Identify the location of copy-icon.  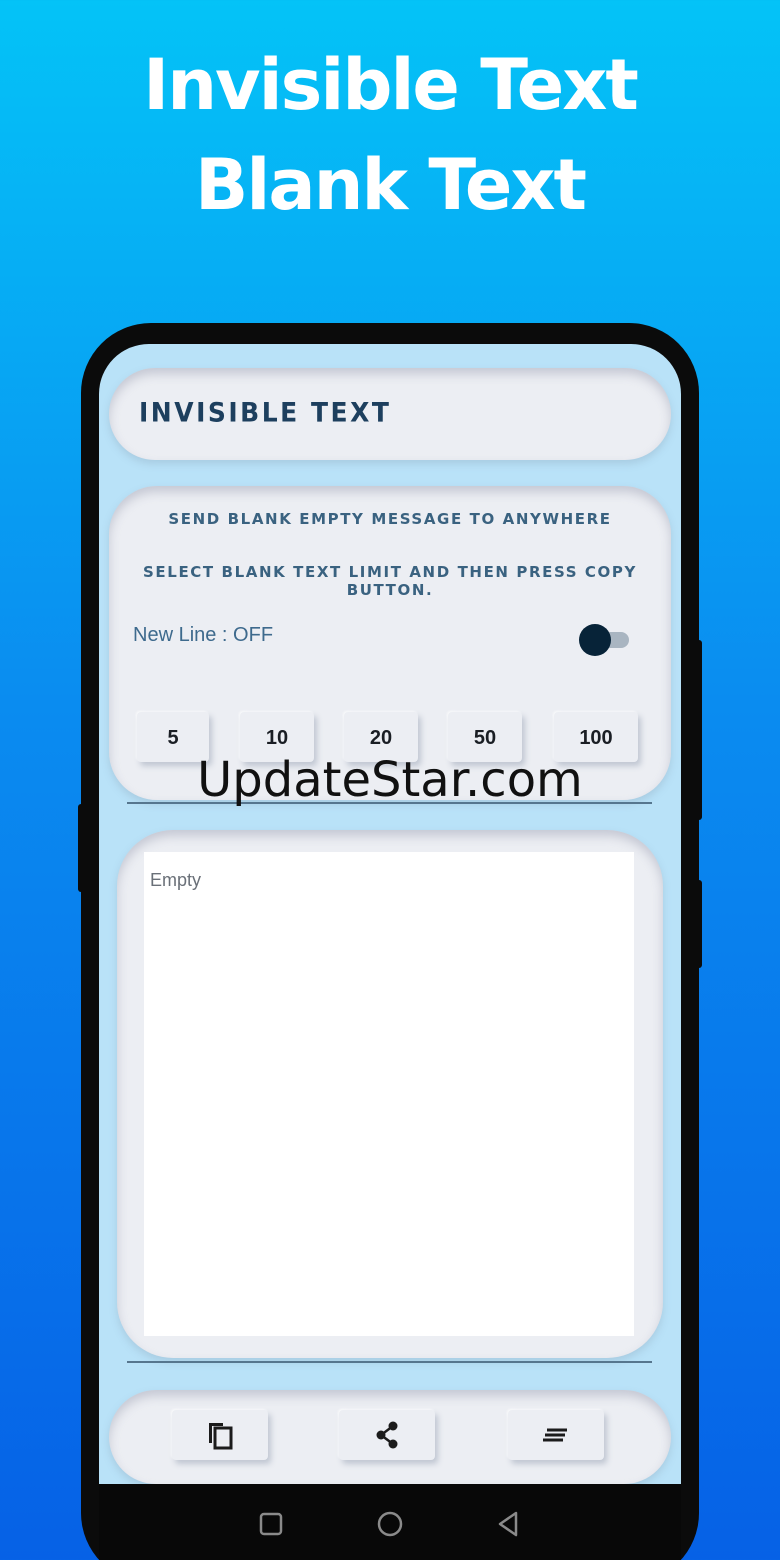
(221, 1436).